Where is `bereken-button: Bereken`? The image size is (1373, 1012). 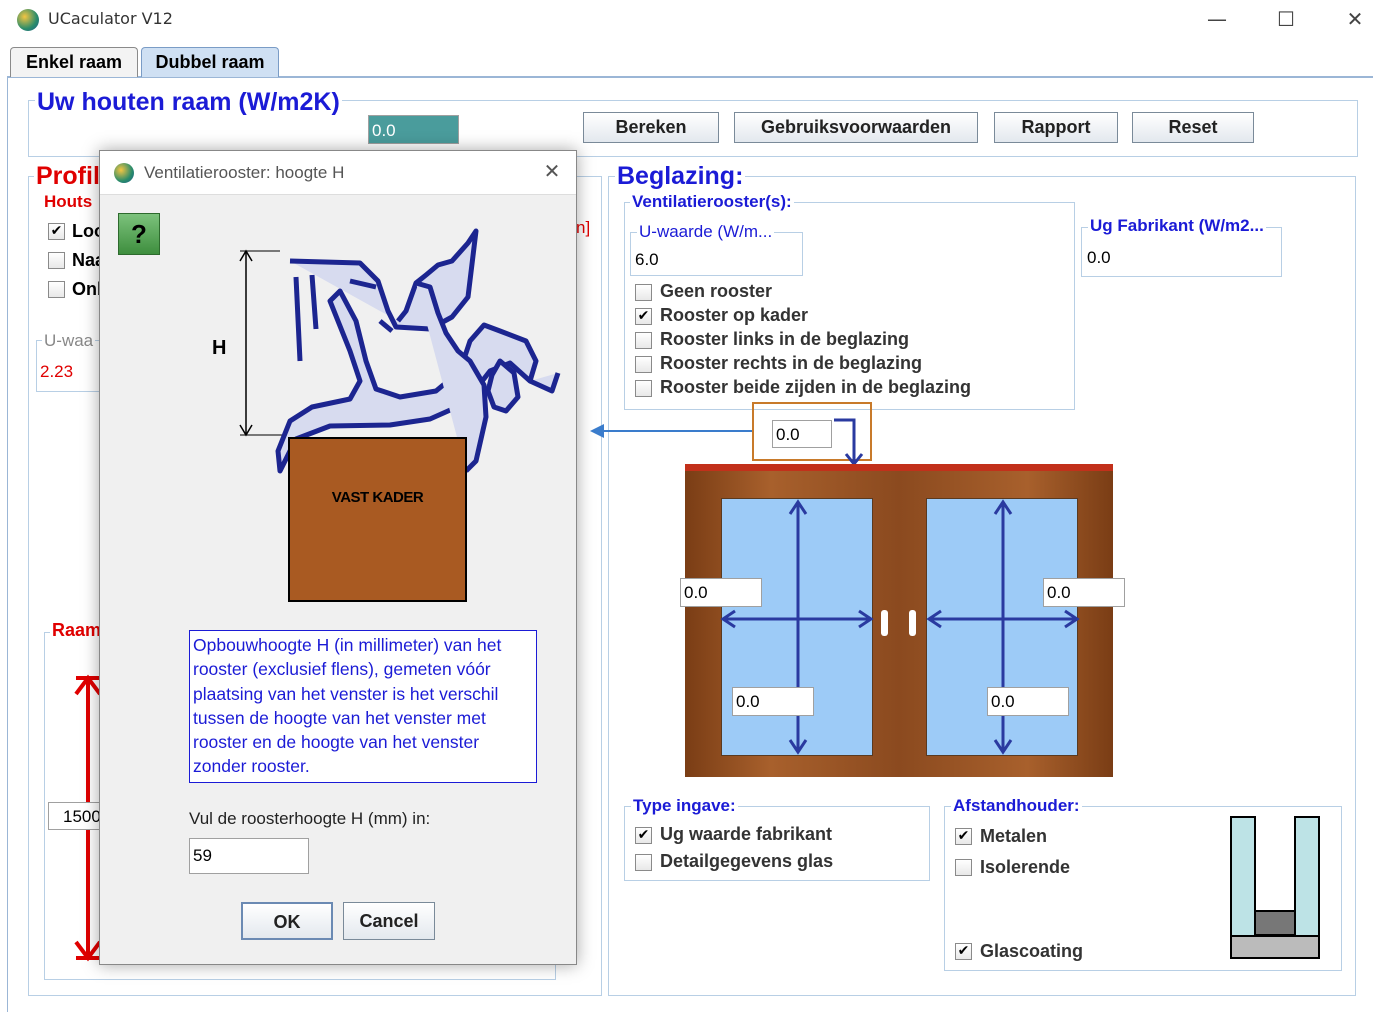 bereken-button: Bereken is located at coordinates (651, 127).